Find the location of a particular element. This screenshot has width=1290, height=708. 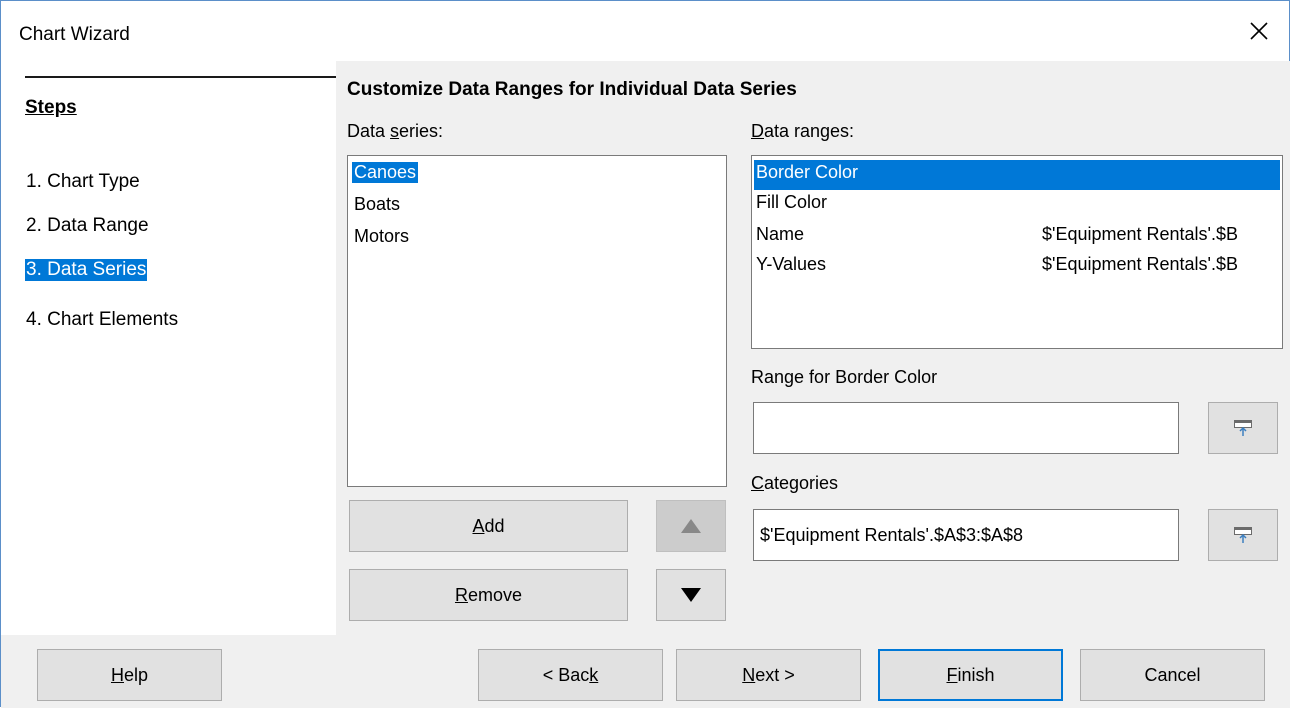

range-for-shrink-button is located at coordinates (1243, 428).